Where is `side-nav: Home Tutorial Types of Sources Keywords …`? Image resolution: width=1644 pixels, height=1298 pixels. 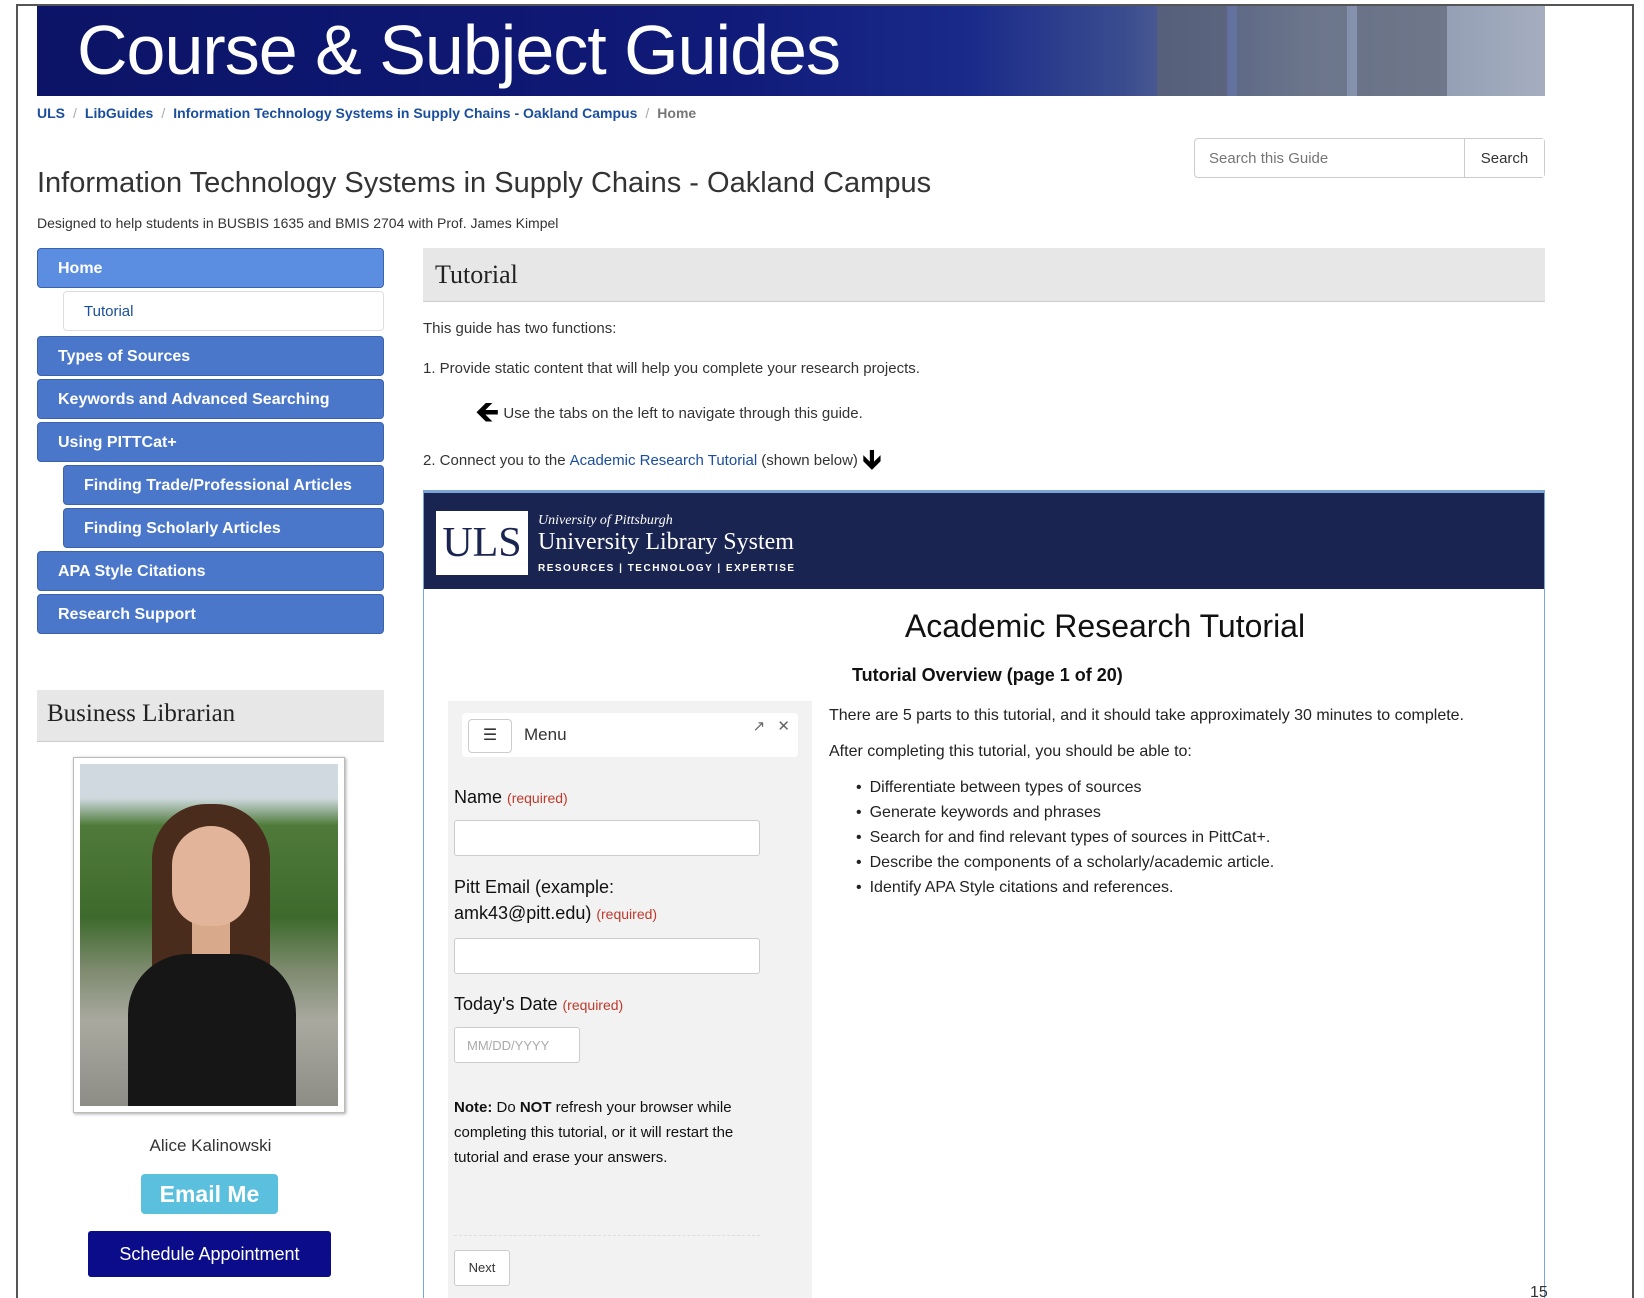 side-nav: Home Tutorial Types of Sources Keywords … is located at coordinates (210, 442).